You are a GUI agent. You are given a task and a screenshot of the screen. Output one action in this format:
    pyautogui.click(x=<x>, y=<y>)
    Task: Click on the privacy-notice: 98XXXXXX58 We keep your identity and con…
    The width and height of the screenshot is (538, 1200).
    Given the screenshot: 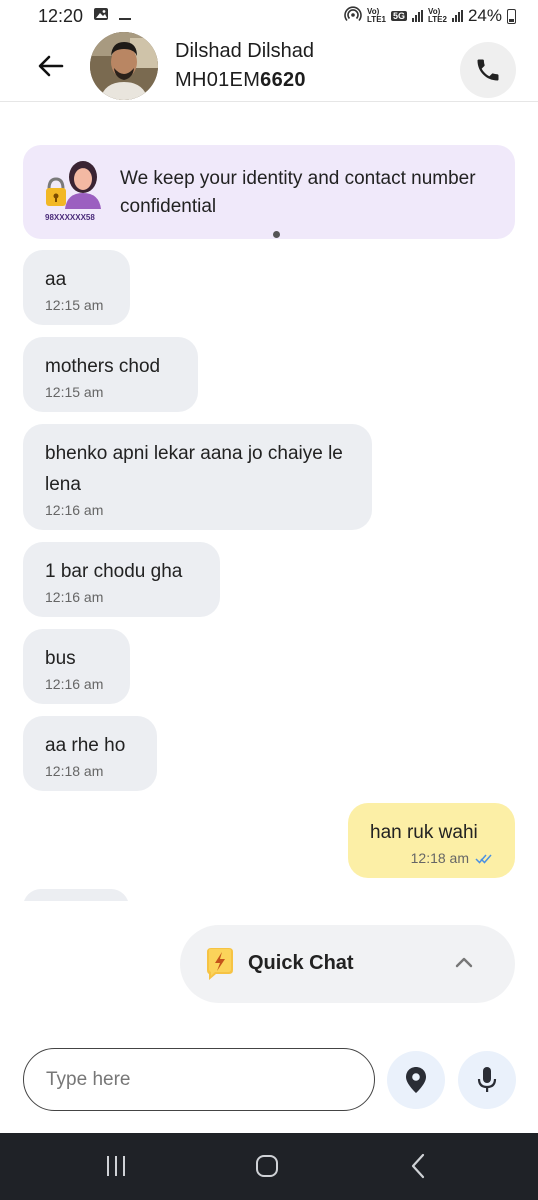 What is the action you would take?
    pyautogui.click(x=269, y=192)
    